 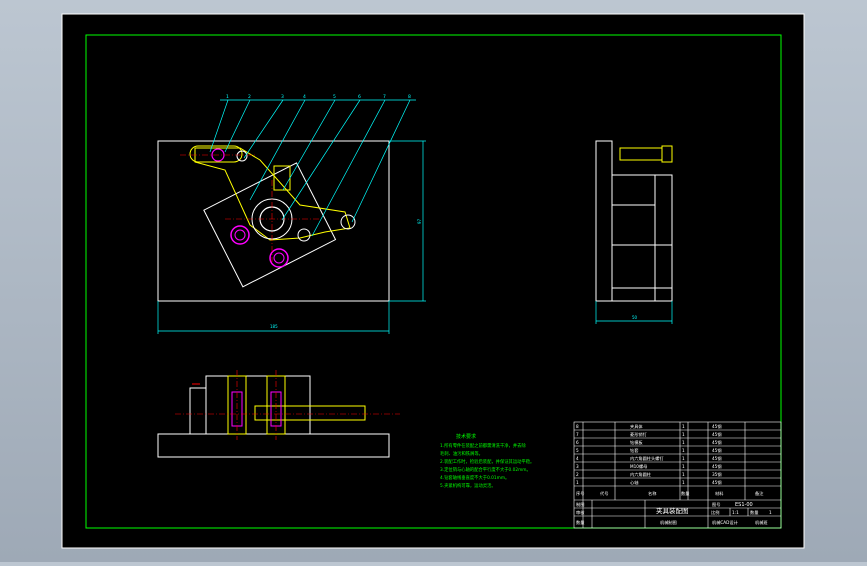 What do you see at coordinates (577, 466) in the screenshot?
I see `bom-row-no: 3` at bounding box center [577, 466].